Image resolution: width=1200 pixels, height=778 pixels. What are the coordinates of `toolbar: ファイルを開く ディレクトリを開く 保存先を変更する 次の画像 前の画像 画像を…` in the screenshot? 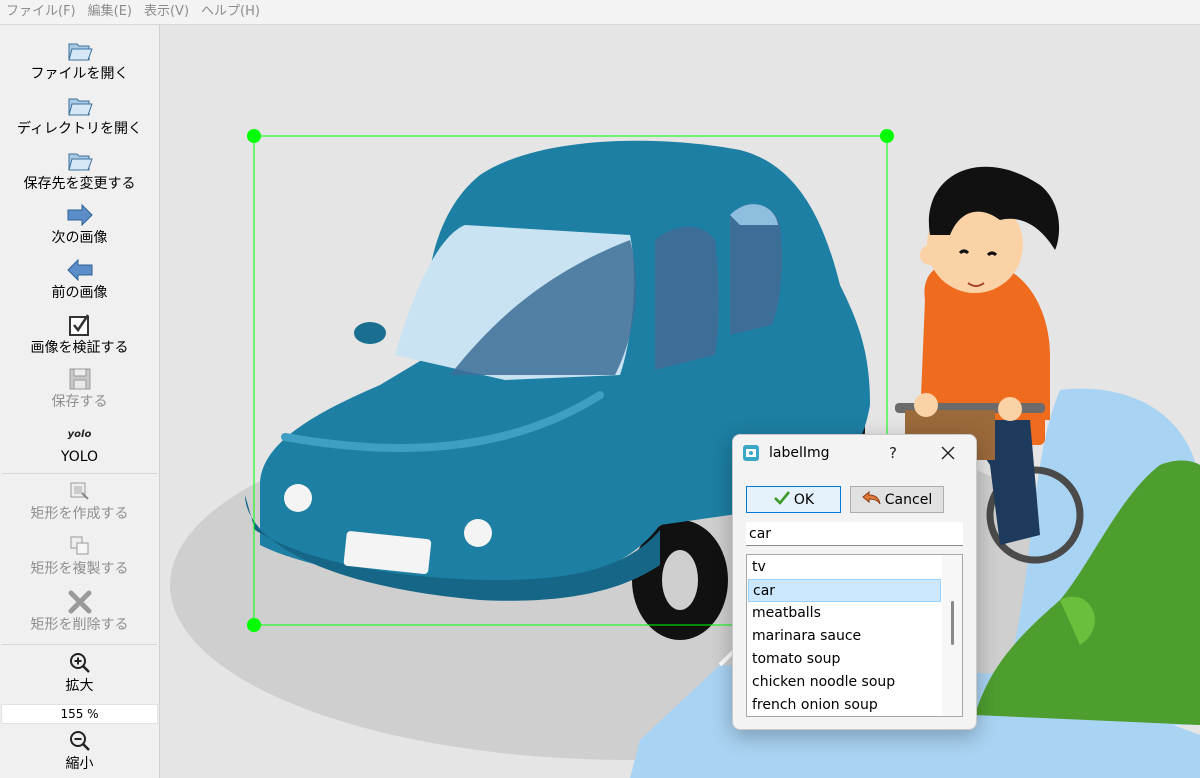 It's located at (80, 401).